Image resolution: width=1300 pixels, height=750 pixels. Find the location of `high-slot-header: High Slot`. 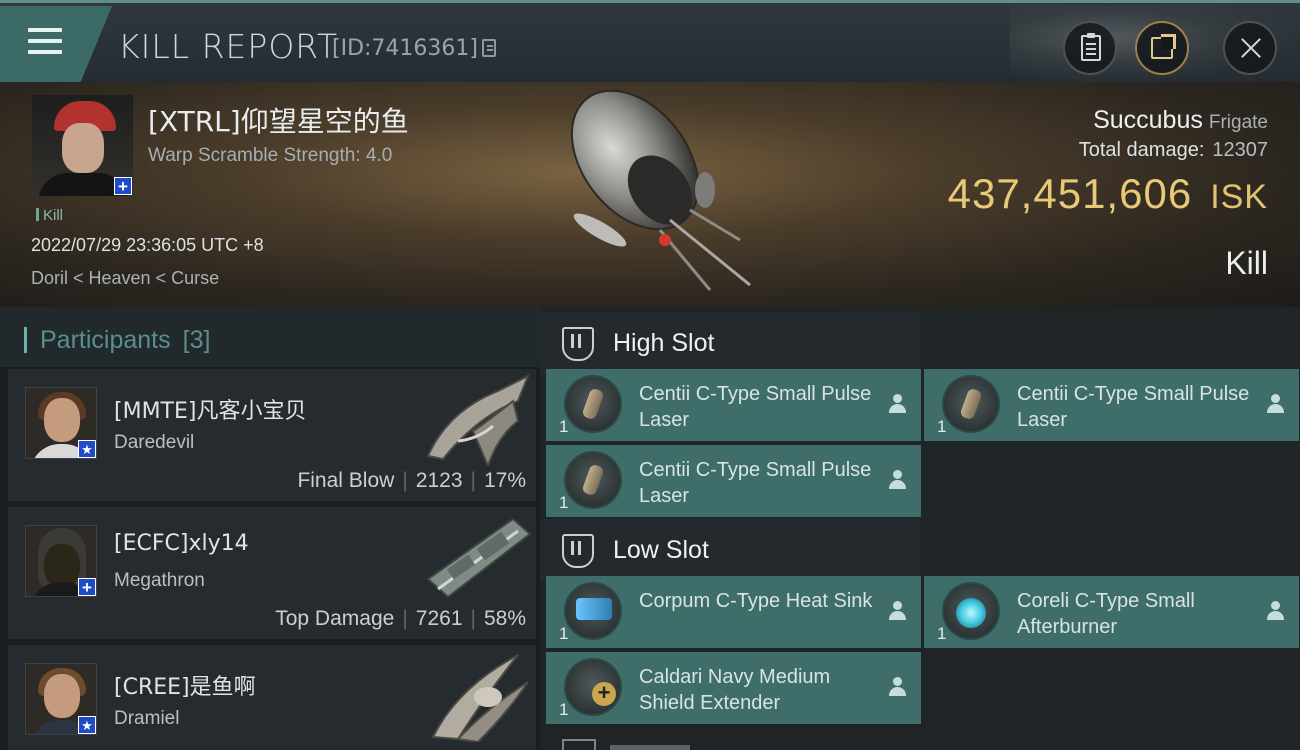

high-slot-header: High Slot is located at coordinates (730, 343).